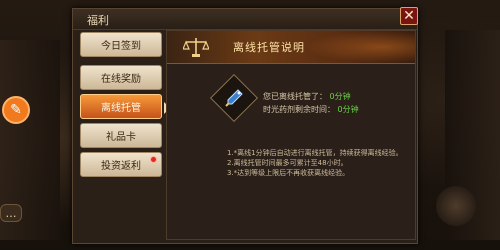  What do you see at coordinates (340, 96) in the screenshot?
I see `offline-time-value: 0分钟` at bounding box center [340, 96].